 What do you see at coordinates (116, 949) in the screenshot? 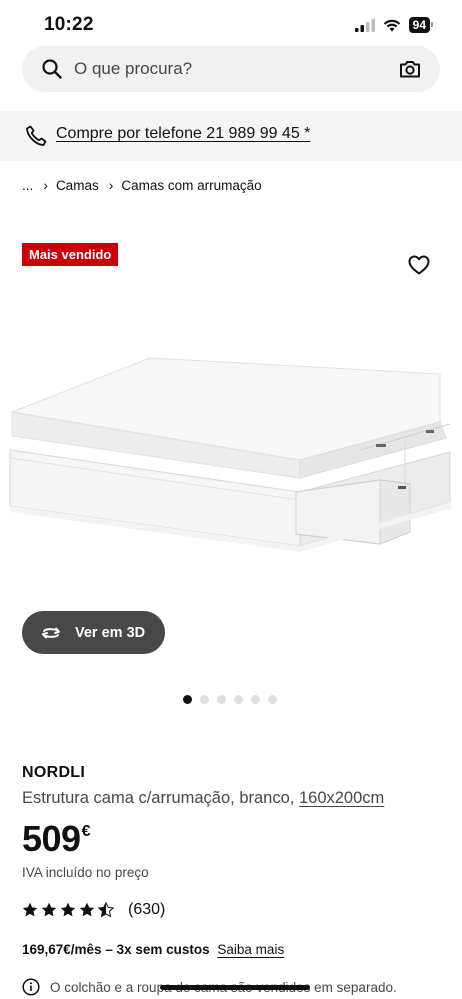
I see `financing-text: 169,67€/mês – 3x sem custos` at bounding box center [116, 949].